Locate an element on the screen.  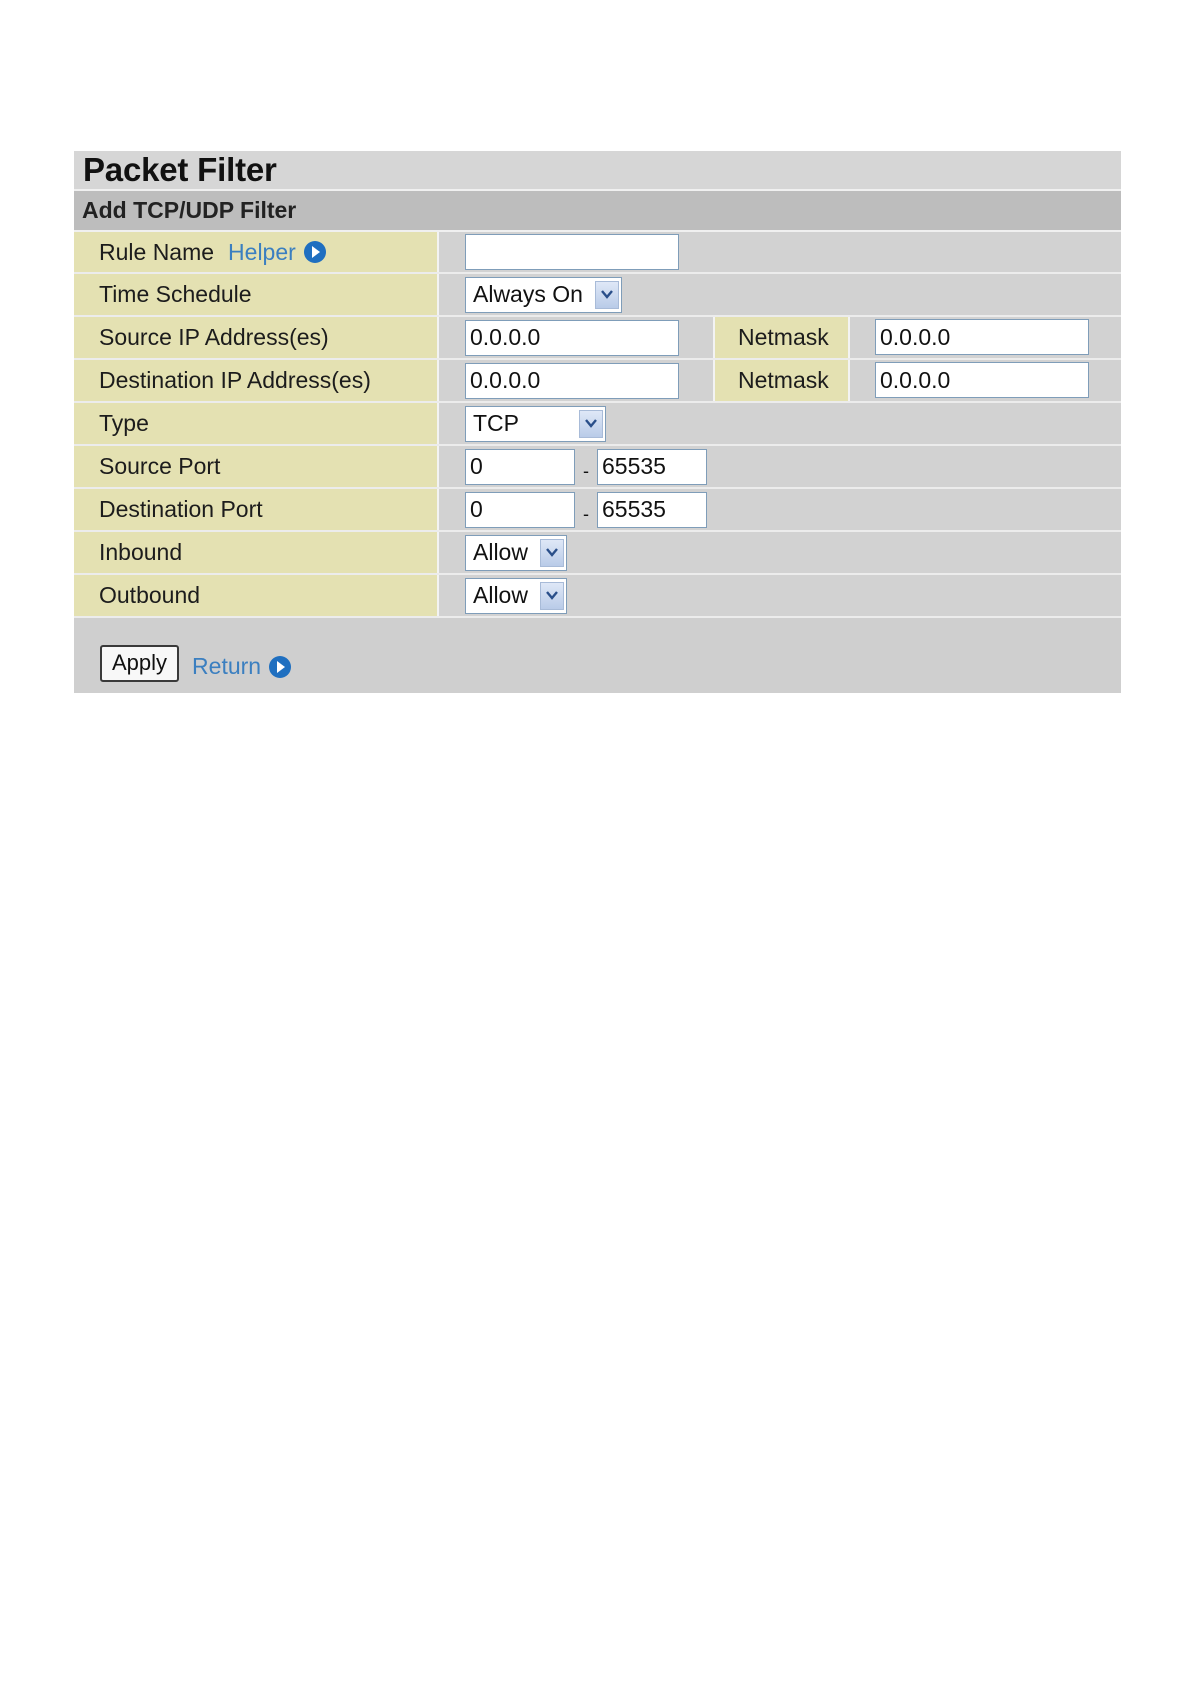
dest-netmask-value-cell is located at coordinates (982, 380).